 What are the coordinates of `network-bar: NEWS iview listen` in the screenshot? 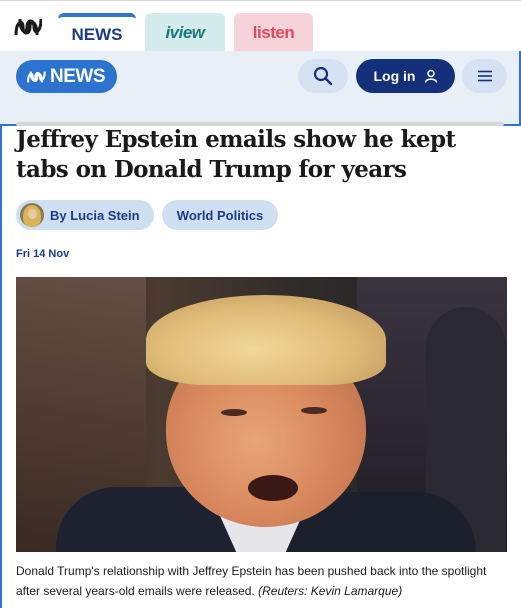 It's located at (260, 26).